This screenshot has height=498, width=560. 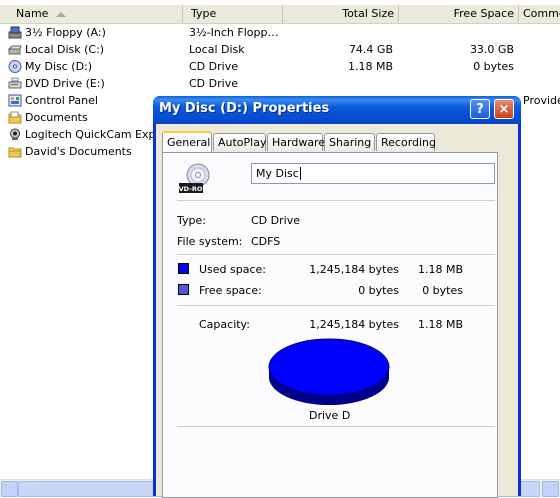 What do you see at coordinates (541, 100) in the screenshot?
I see `item-comment: Provide` at bounding box center [541, 100].